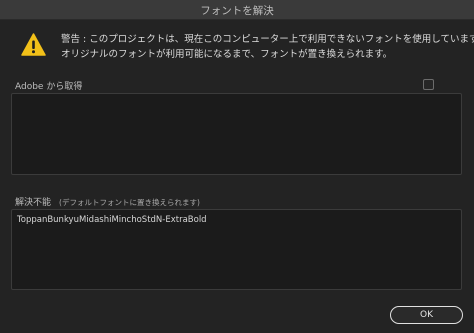 This screenshot has width=474, height=333. Describe the element at coordinates (426, 315) in the screenshot. I see `ok-button: OK` at that location.